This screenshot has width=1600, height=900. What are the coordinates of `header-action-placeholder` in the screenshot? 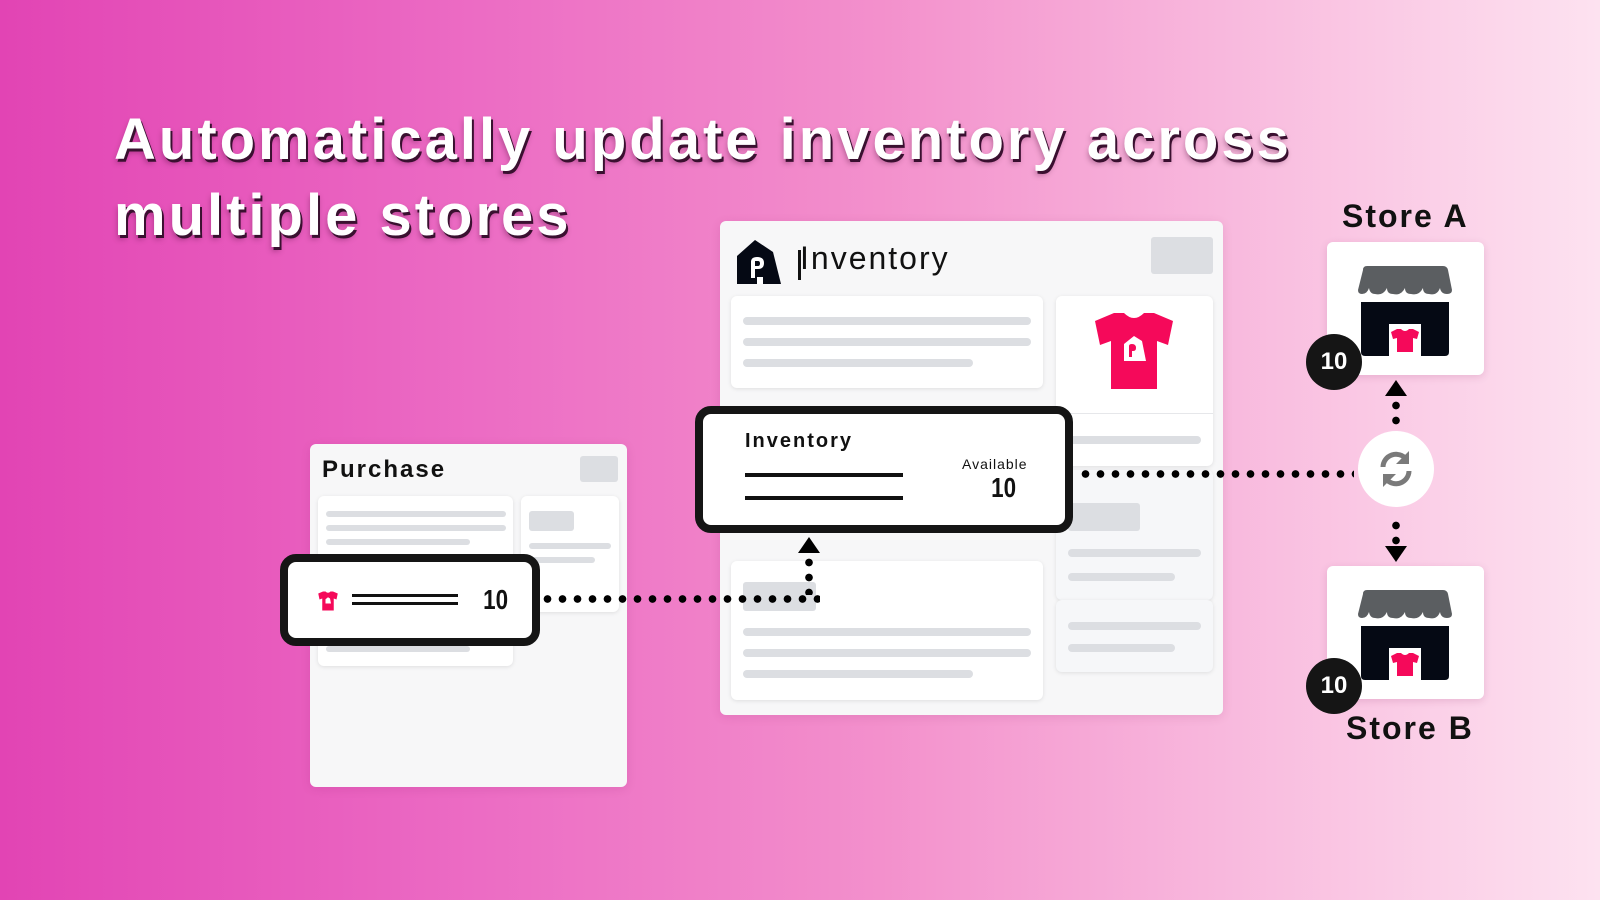 It's located at (1182, 255).